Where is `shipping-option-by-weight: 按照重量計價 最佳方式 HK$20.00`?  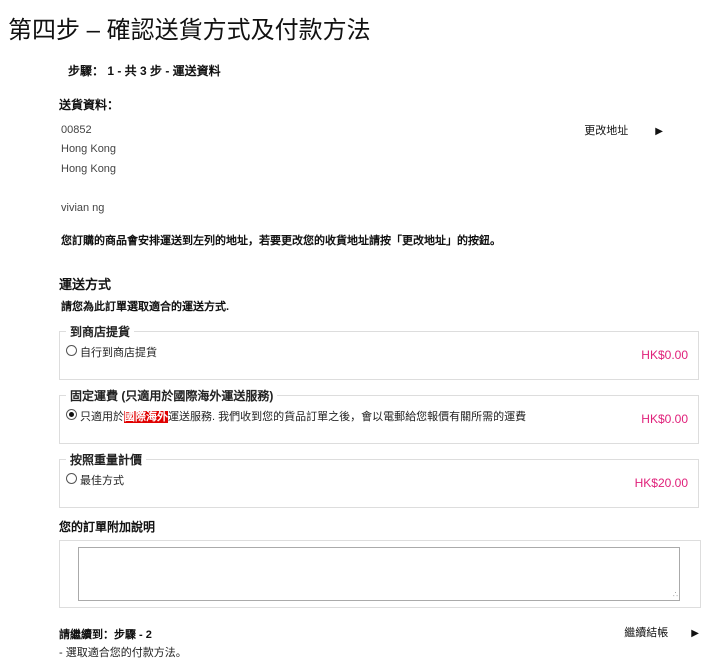
shipping-option-by-weight: 按照重量計價 最佳方式 HK$20.00 is located at coordinates (379, 479).